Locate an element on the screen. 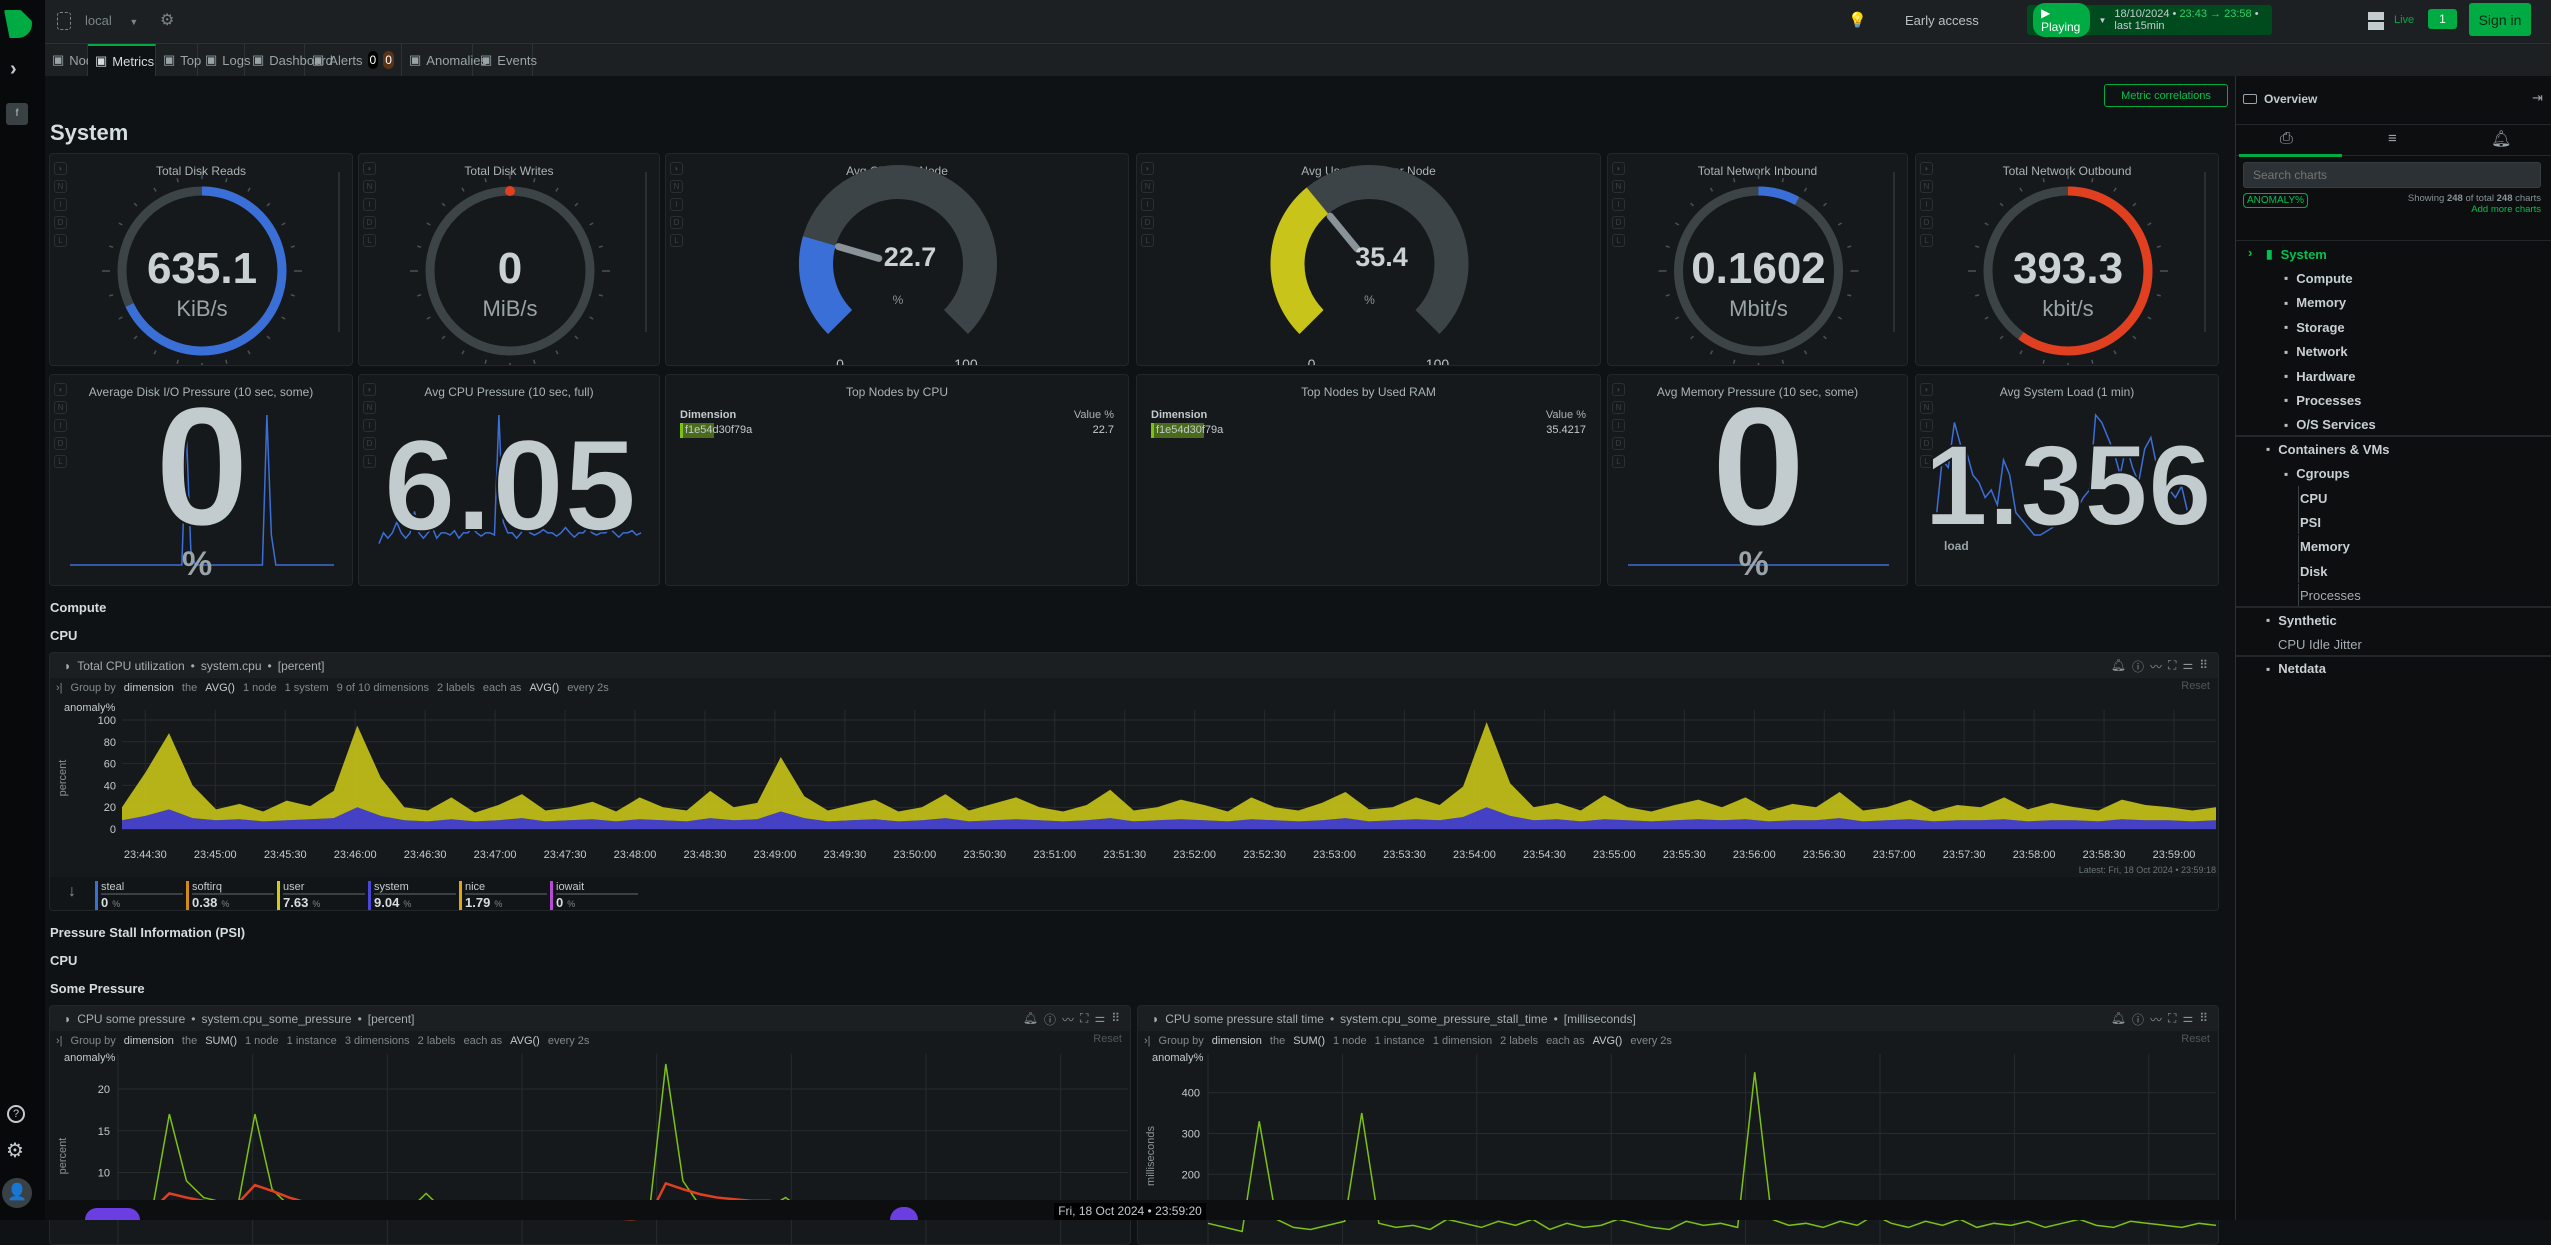 The image size is (2551, 1245). early-access-link: Early access is located at coordinates (1942, 20).